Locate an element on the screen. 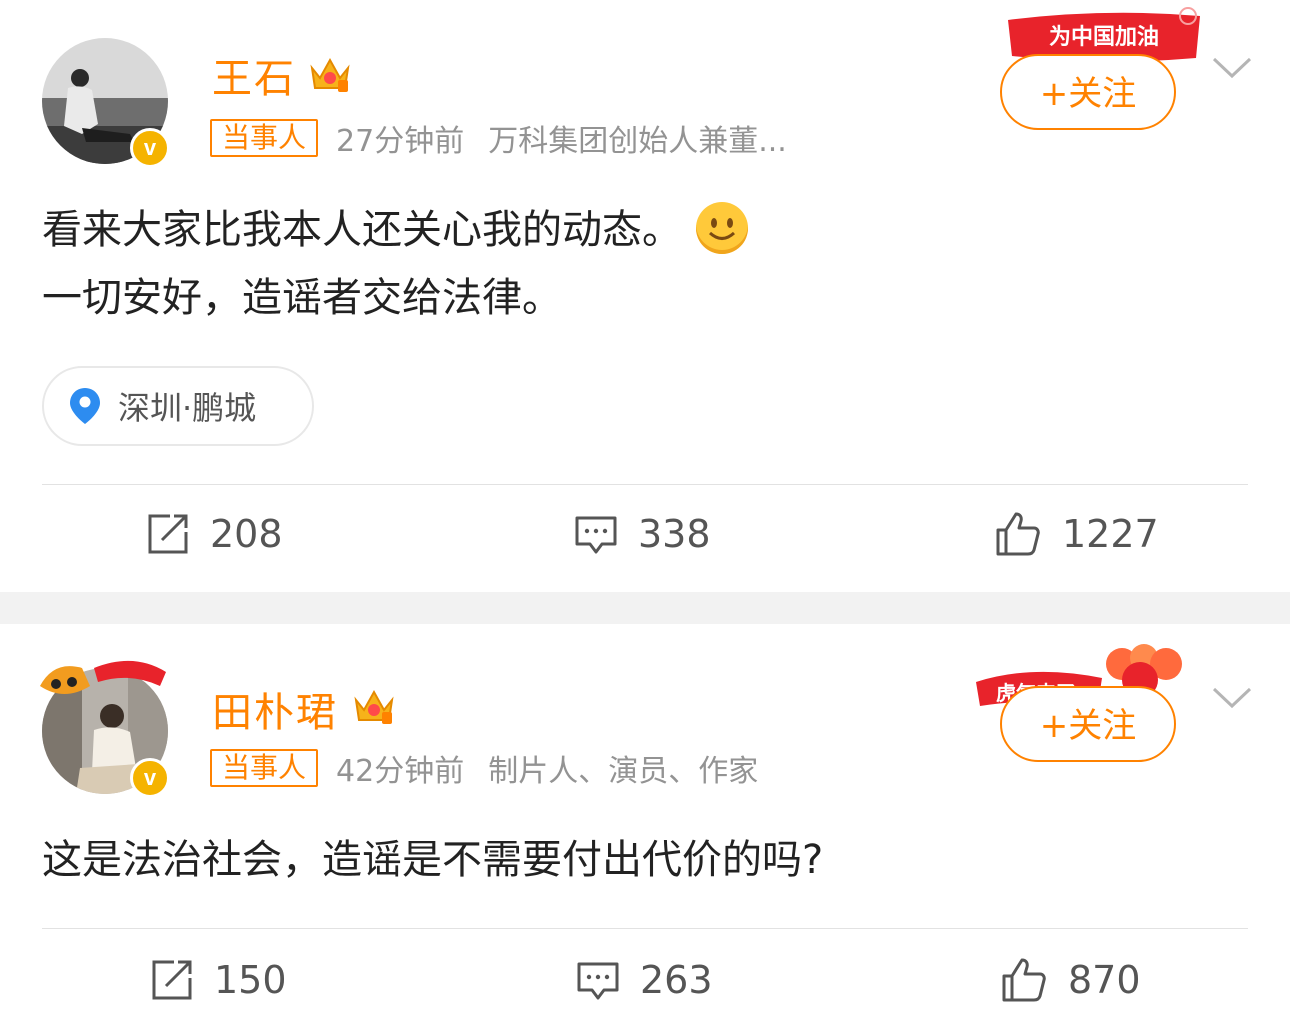  repost-count: 150 is located at coordinates (250, 980).